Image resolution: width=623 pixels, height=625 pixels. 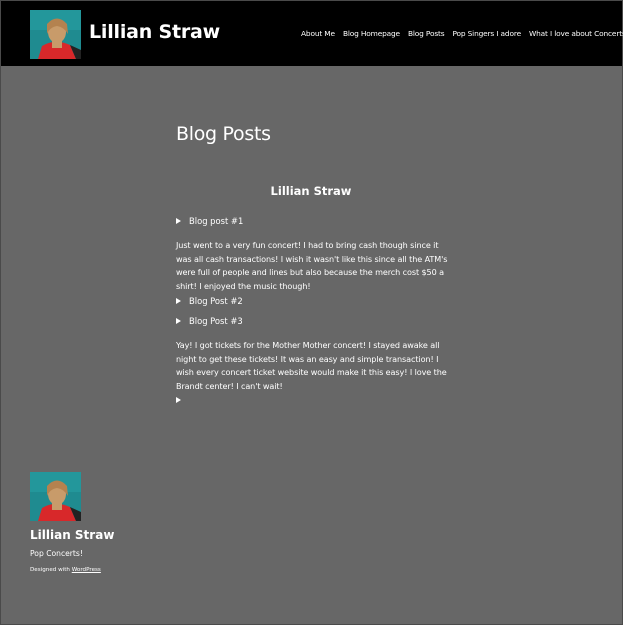 I want to click on nav-item-pop-singers: Pop Singers I adore, so click(x=486, y=33).